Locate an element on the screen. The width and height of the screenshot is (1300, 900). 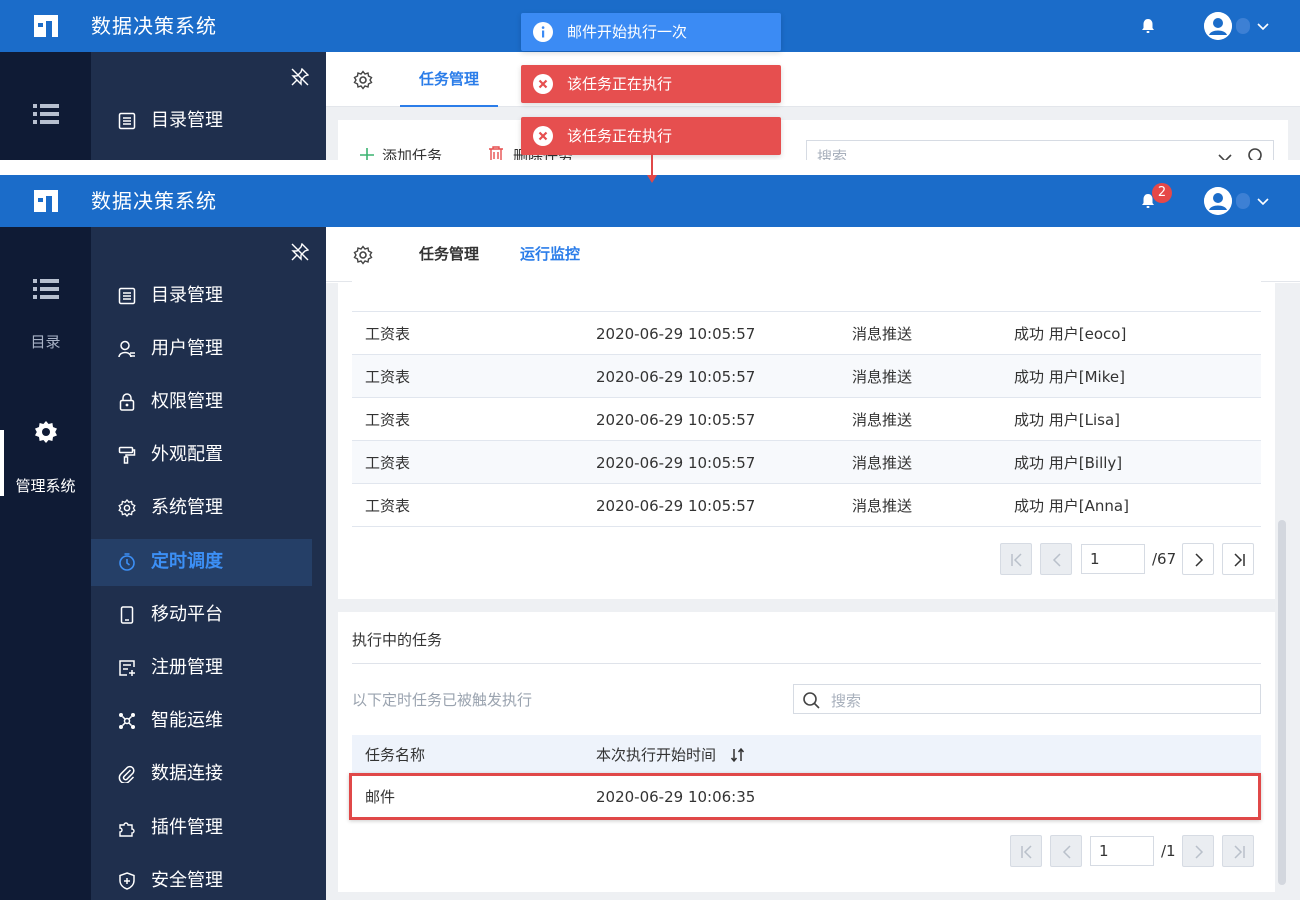
notification-badge: 2 is located at coordinates (1162, 193).